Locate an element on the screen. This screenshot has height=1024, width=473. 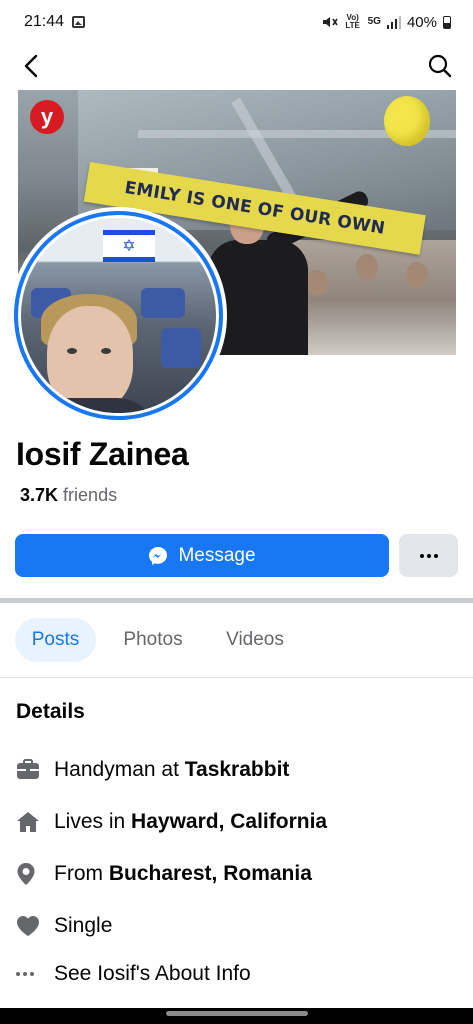
detail-work: Handyman at Taskrabbit is located at coordinates (236, 770).